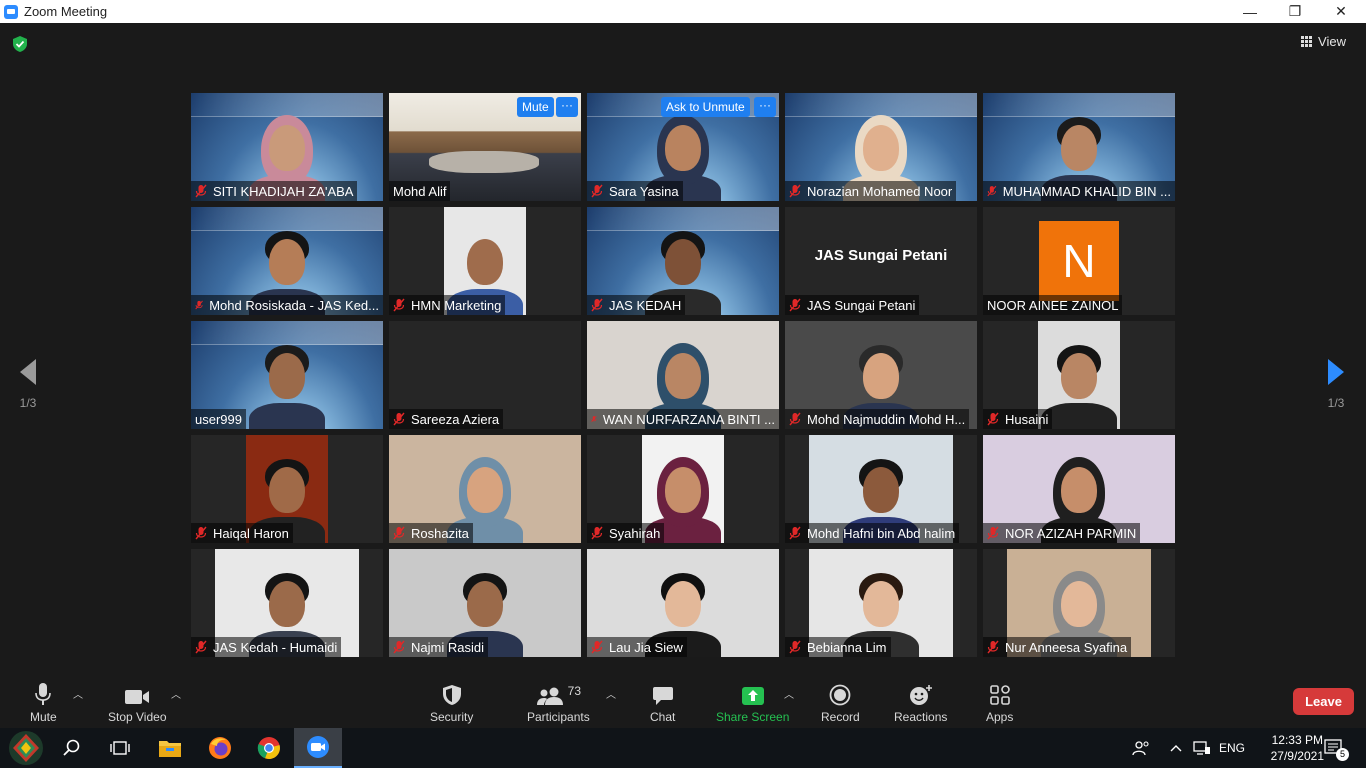  Describe the element at coordinates (558, 717) in the screenshot. I see `participants-label: Participants` at that location.